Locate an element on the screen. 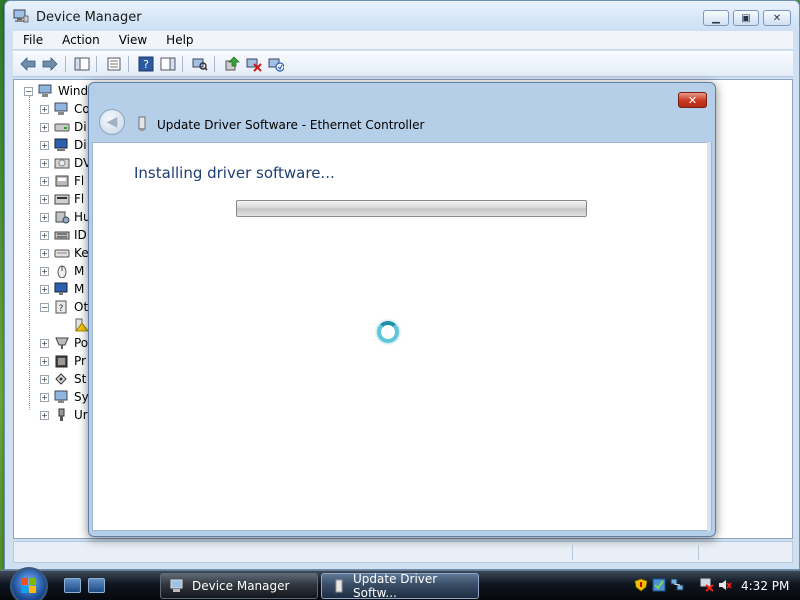 The width and height of the screenshot is (800, 600). tree-item: + Po is located at coordinates (64, 343).